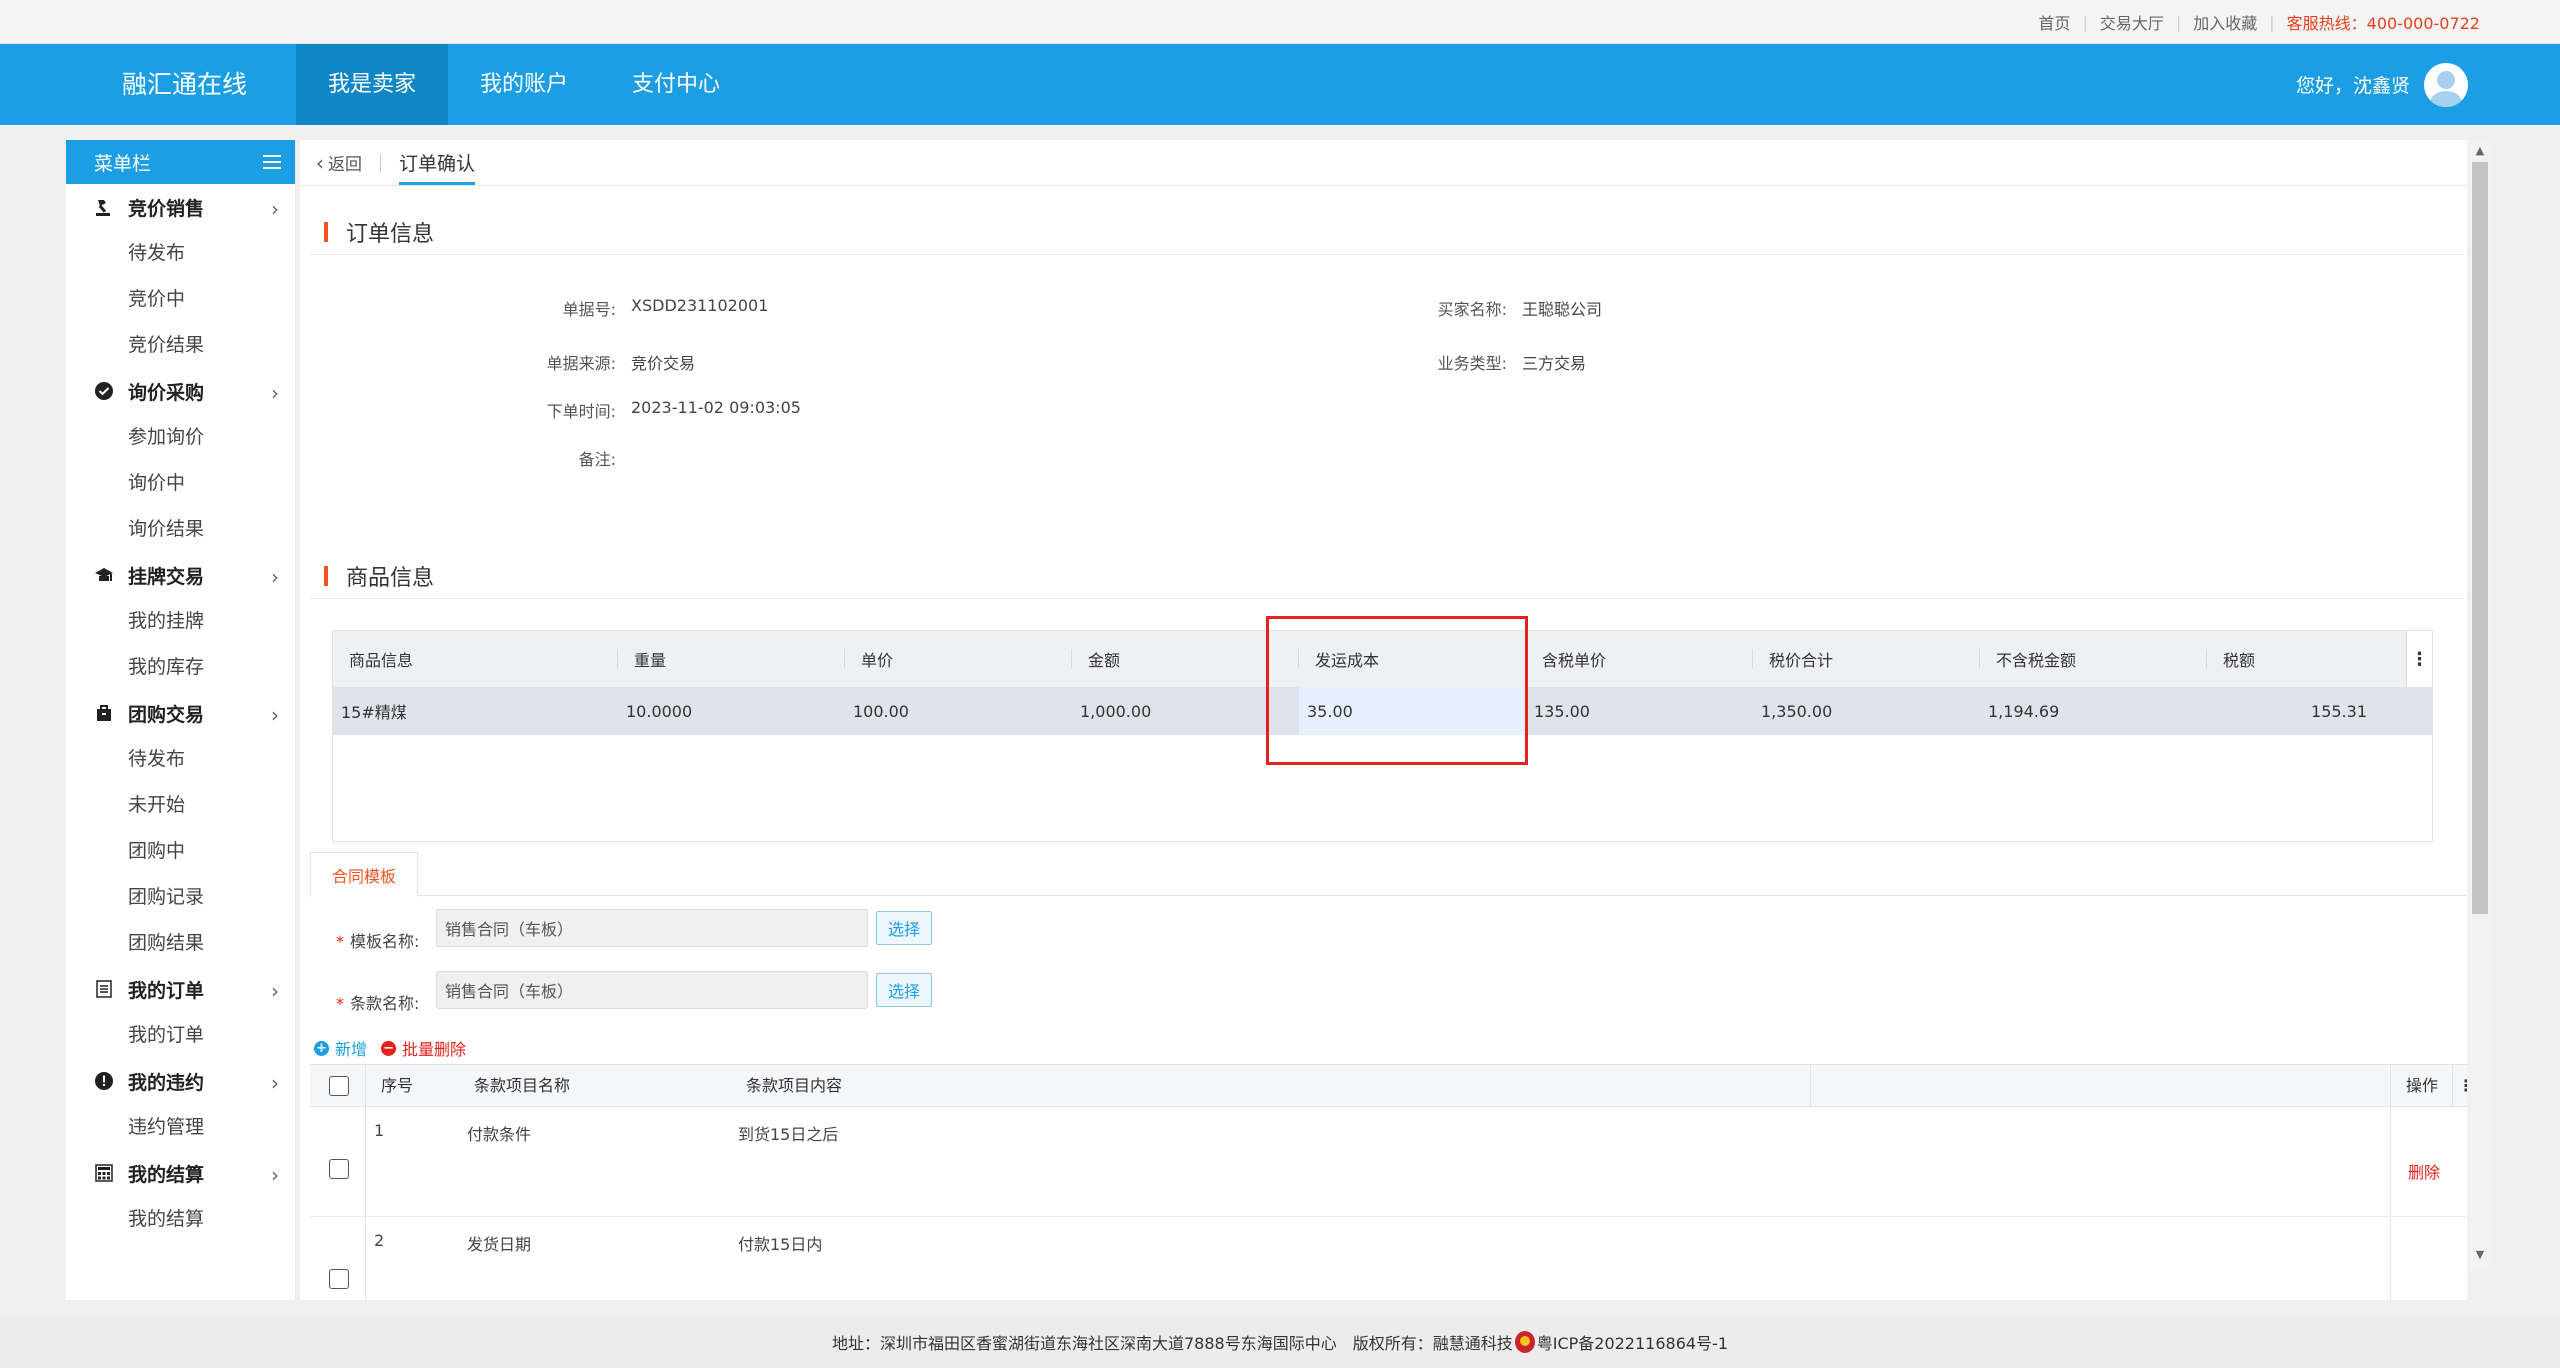 The height and width of the screenshot is (1368, 2560). I want to click on sidebar-header: 菜单栏, so click(180, 162).